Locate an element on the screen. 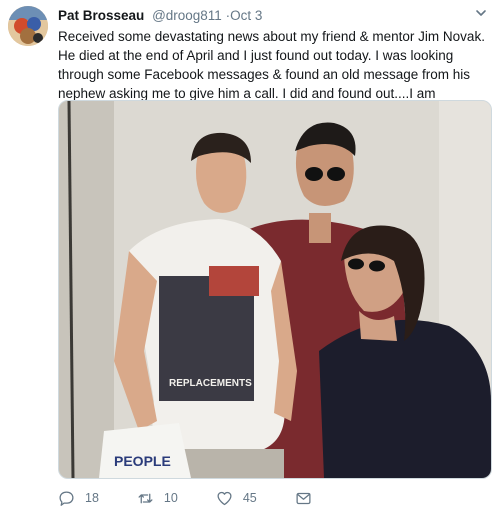 The height and width of the screenshot is (515, 500). bag-print-text: PEOPLE is located at coordinates (142, 461).